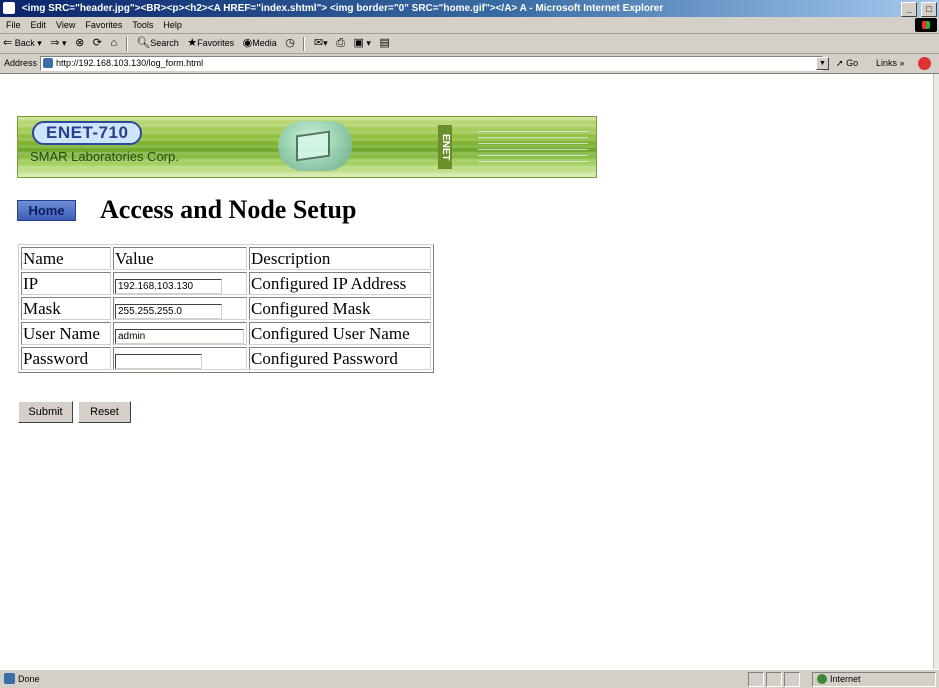 Image resolution: width=939 pixels, height=688 pixels. I want to click on user-name-field, so click(179, 336).